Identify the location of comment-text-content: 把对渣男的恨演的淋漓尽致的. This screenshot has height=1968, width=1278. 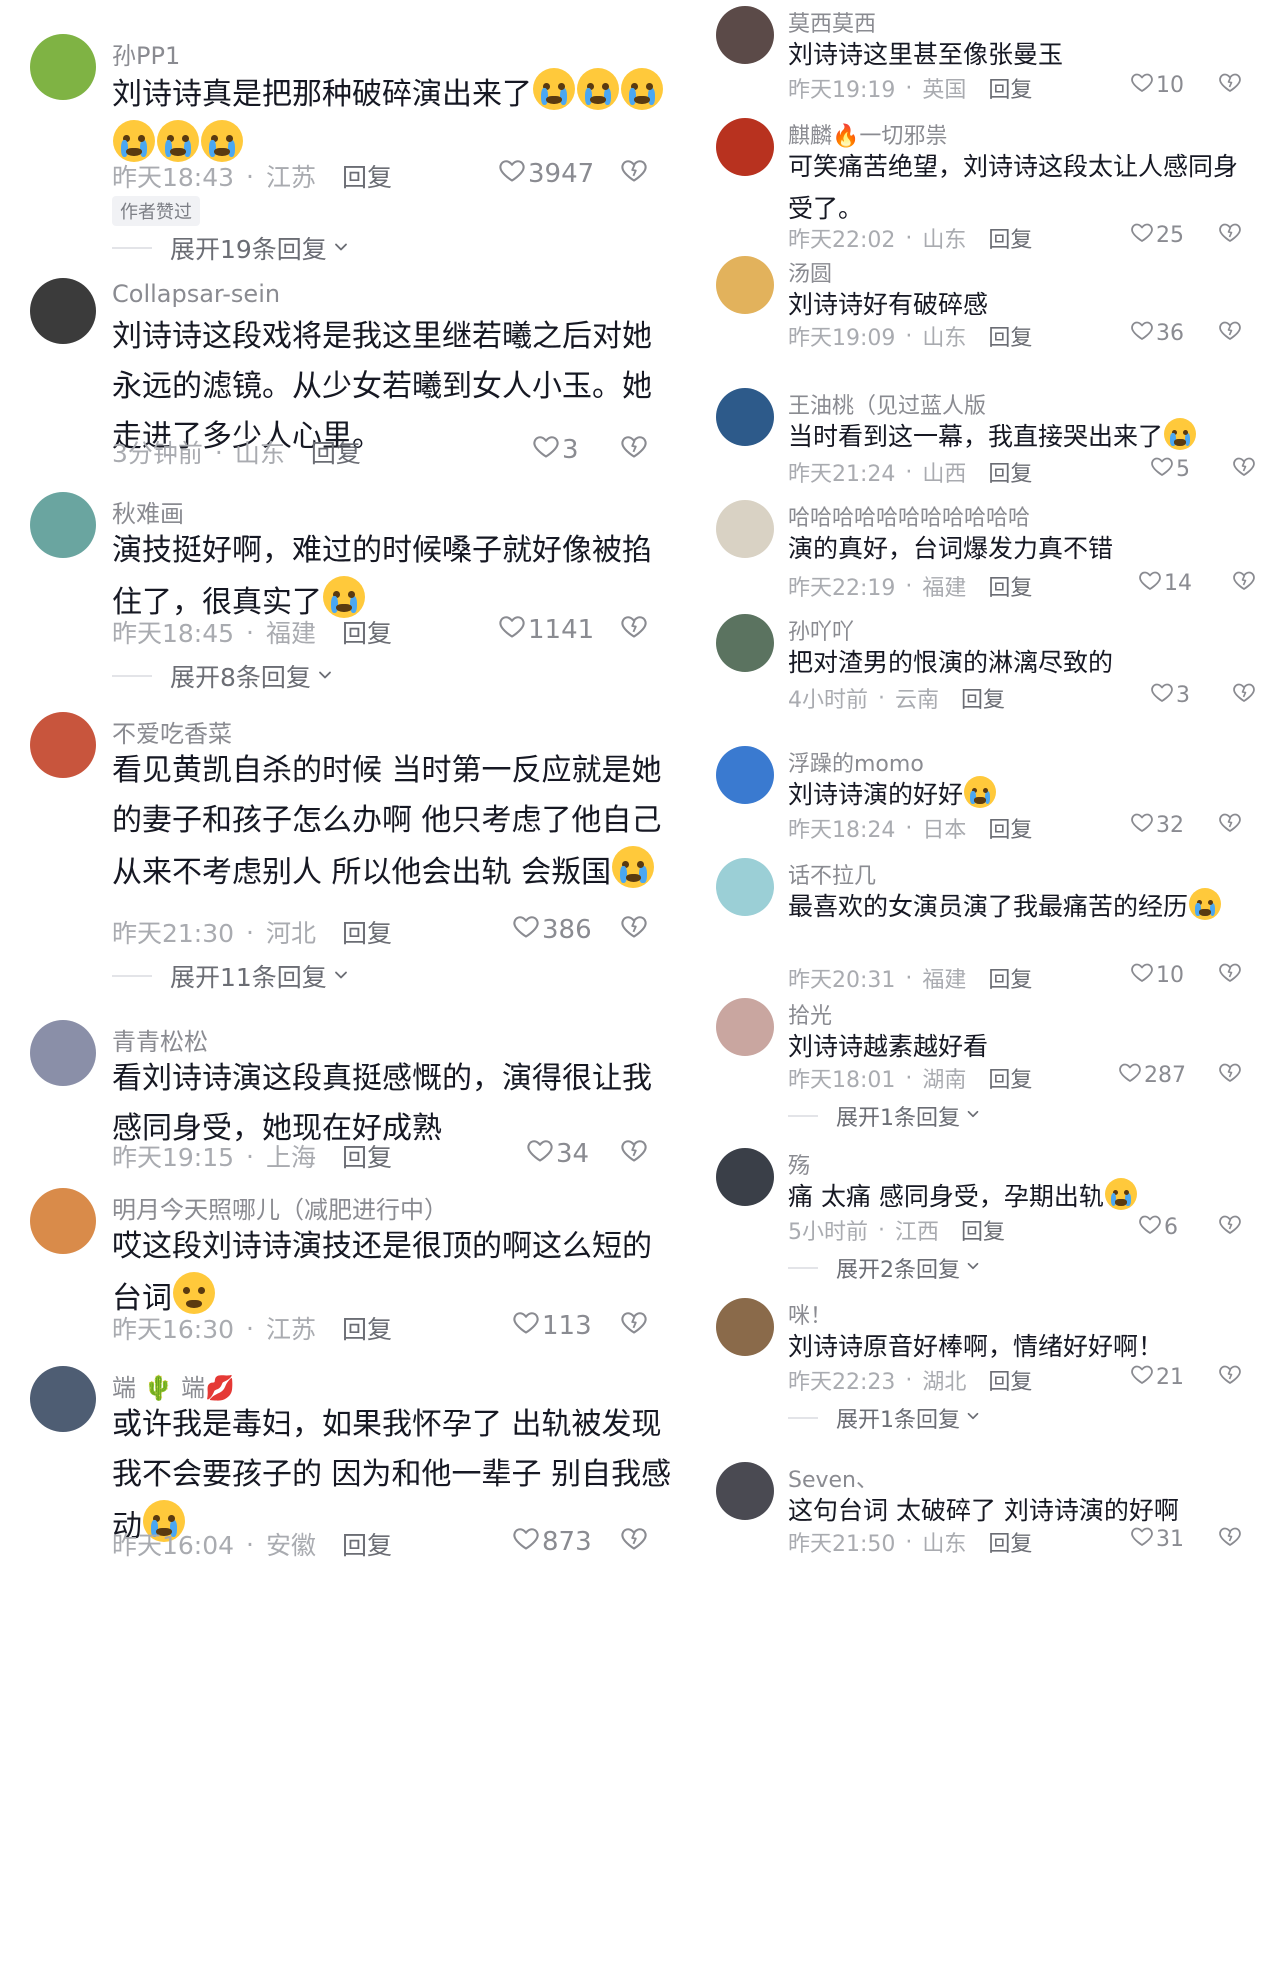
(951, 662).